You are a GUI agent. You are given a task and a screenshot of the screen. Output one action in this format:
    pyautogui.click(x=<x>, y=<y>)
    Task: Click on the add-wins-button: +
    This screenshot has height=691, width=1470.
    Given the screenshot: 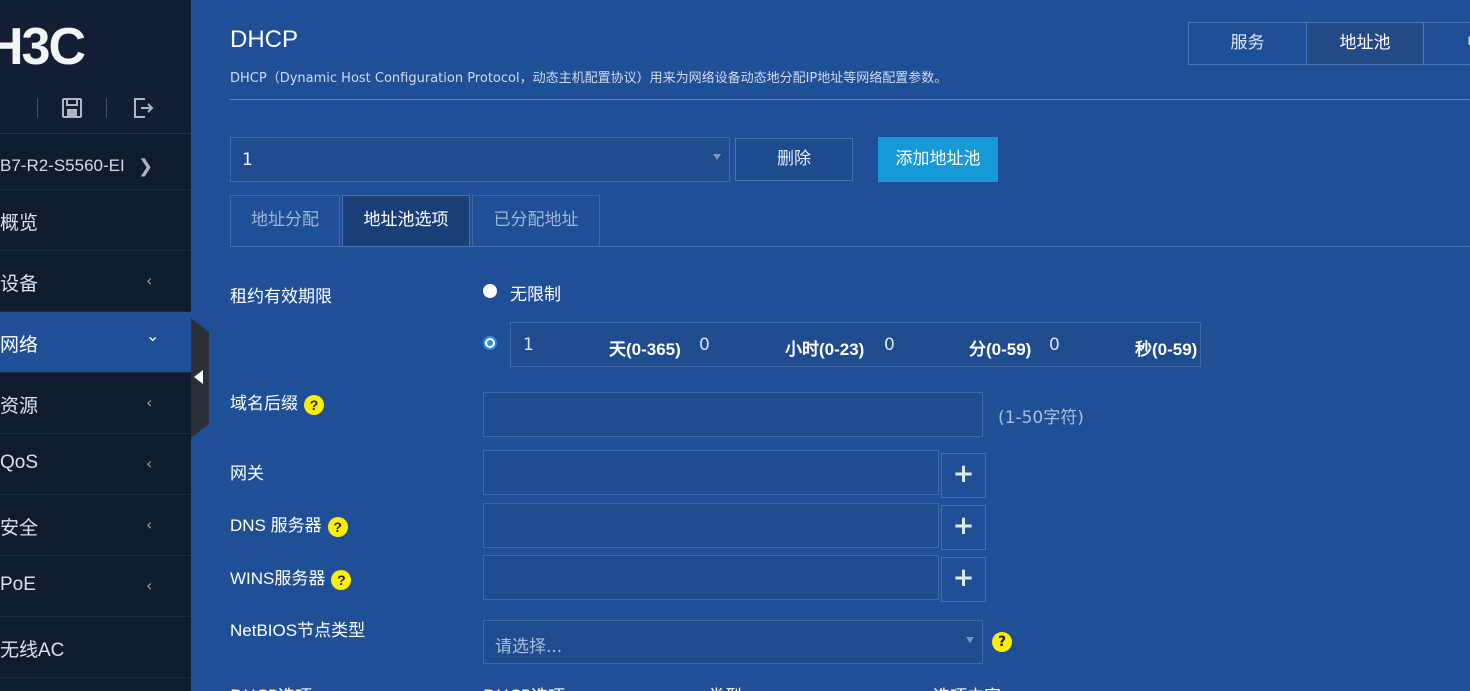 What is the action you would take?
    pyautogui.click(x=963, y=579)
    